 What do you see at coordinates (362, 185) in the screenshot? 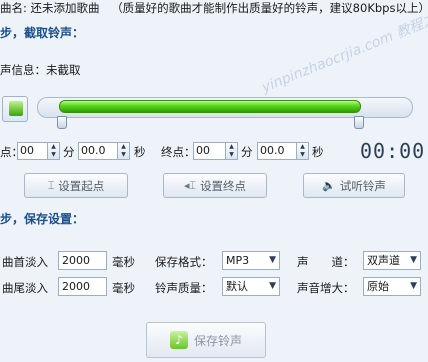
I see `preview-label: 试听铃声` at bounding box center [362, 185].